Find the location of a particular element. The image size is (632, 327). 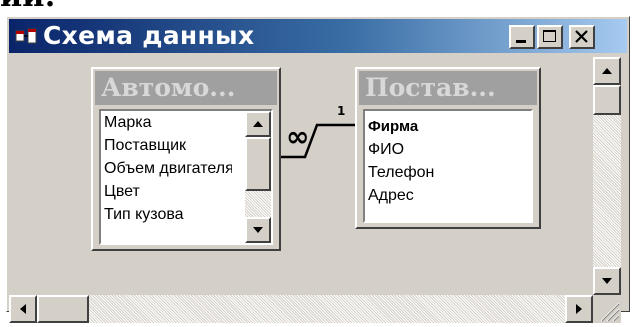

window-scroll-down-button is located at coordinates (607, 281).